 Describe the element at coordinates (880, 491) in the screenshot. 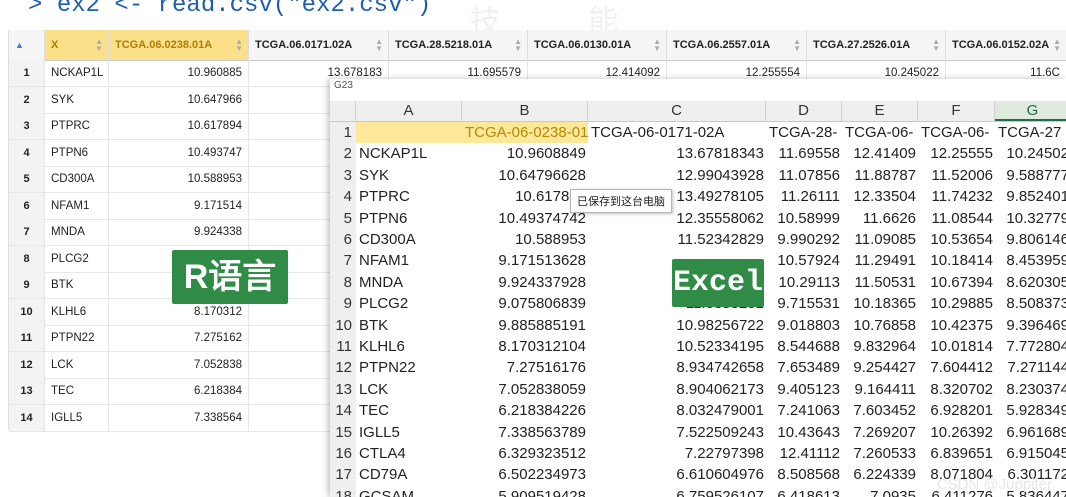

I see `excel-value-cell: 7.0935` at that location.